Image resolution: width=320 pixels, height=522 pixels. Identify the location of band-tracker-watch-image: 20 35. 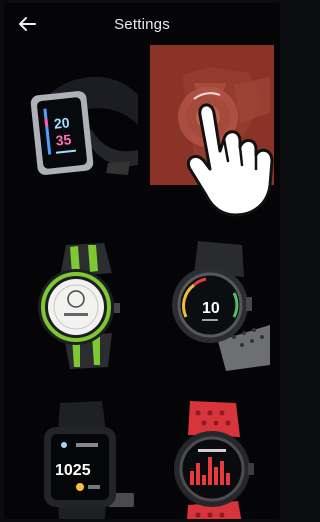
(84, 125).